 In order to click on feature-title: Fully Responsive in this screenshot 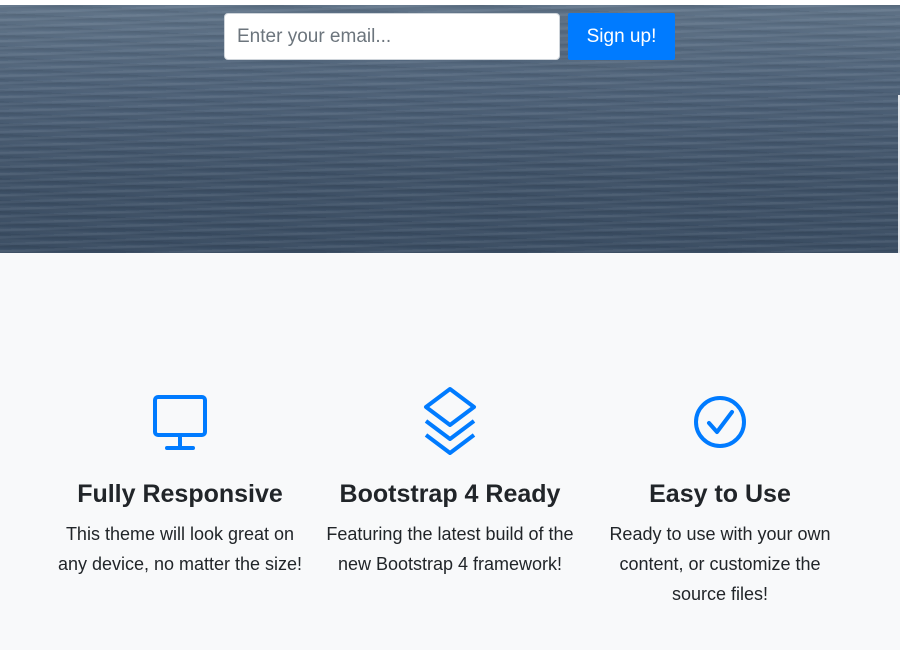, I will do `click(180, 494)`.